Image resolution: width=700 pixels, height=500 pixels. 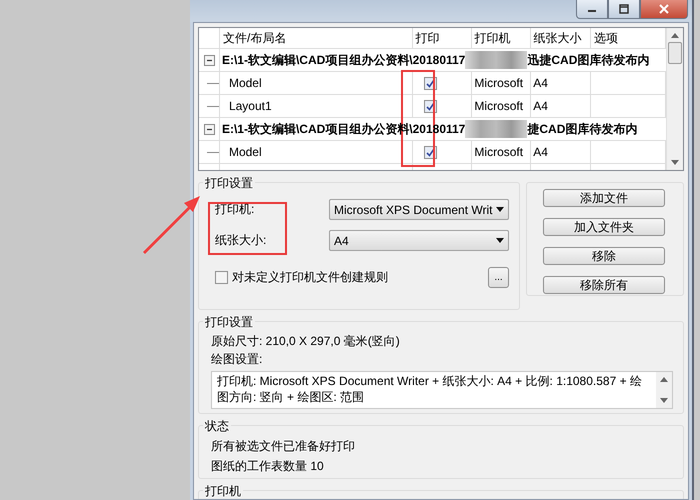 I want to click on maximize-button, so click(x=624, y=9).